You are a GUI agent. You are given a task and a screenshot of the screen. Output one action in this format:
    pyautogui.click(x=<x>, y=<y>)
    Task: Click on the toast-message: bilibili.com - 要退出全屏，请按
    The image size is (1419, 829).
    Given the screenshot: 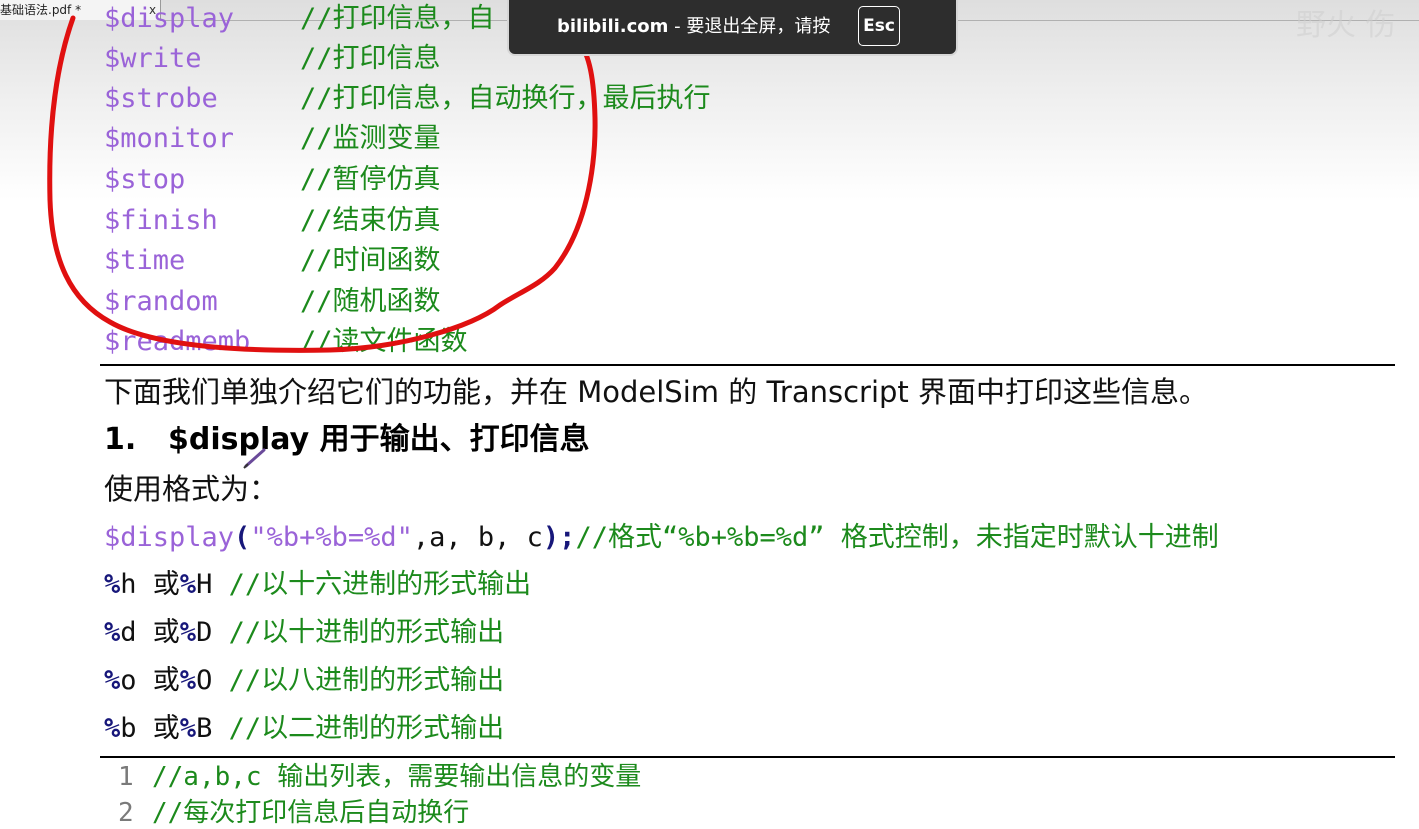 What is the action you would take?
    pyautogui.click(x=693, y=27)
    